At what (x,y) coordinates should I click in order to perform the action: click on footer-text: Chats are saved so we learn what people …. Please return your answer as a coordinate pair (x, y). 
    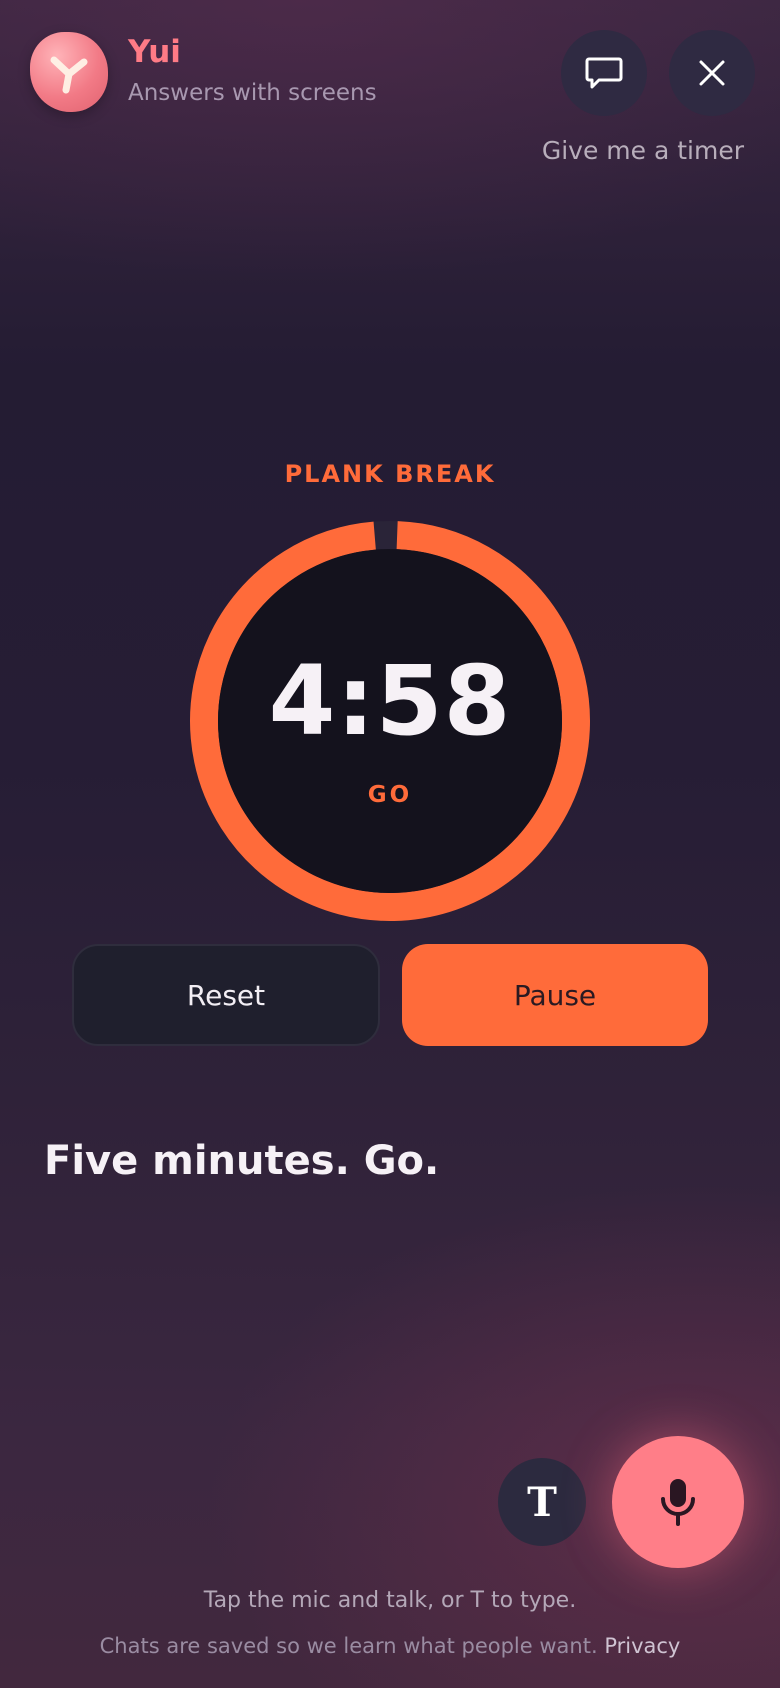
    Looking at the image, I should click on (348, 1646).